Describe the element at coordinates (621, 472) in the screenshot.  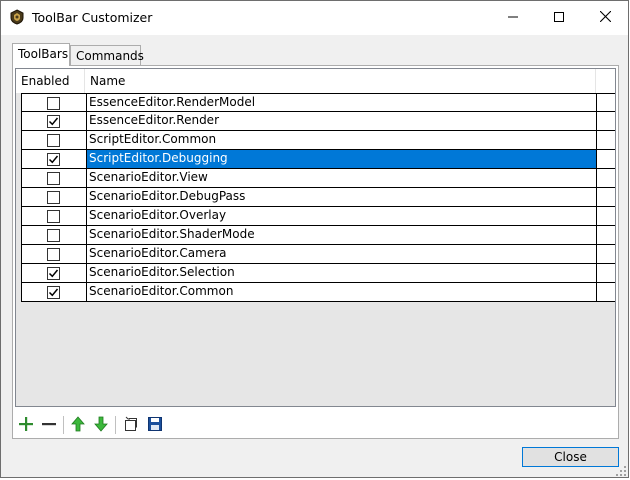
I see `resize-grip-icon` at that location.